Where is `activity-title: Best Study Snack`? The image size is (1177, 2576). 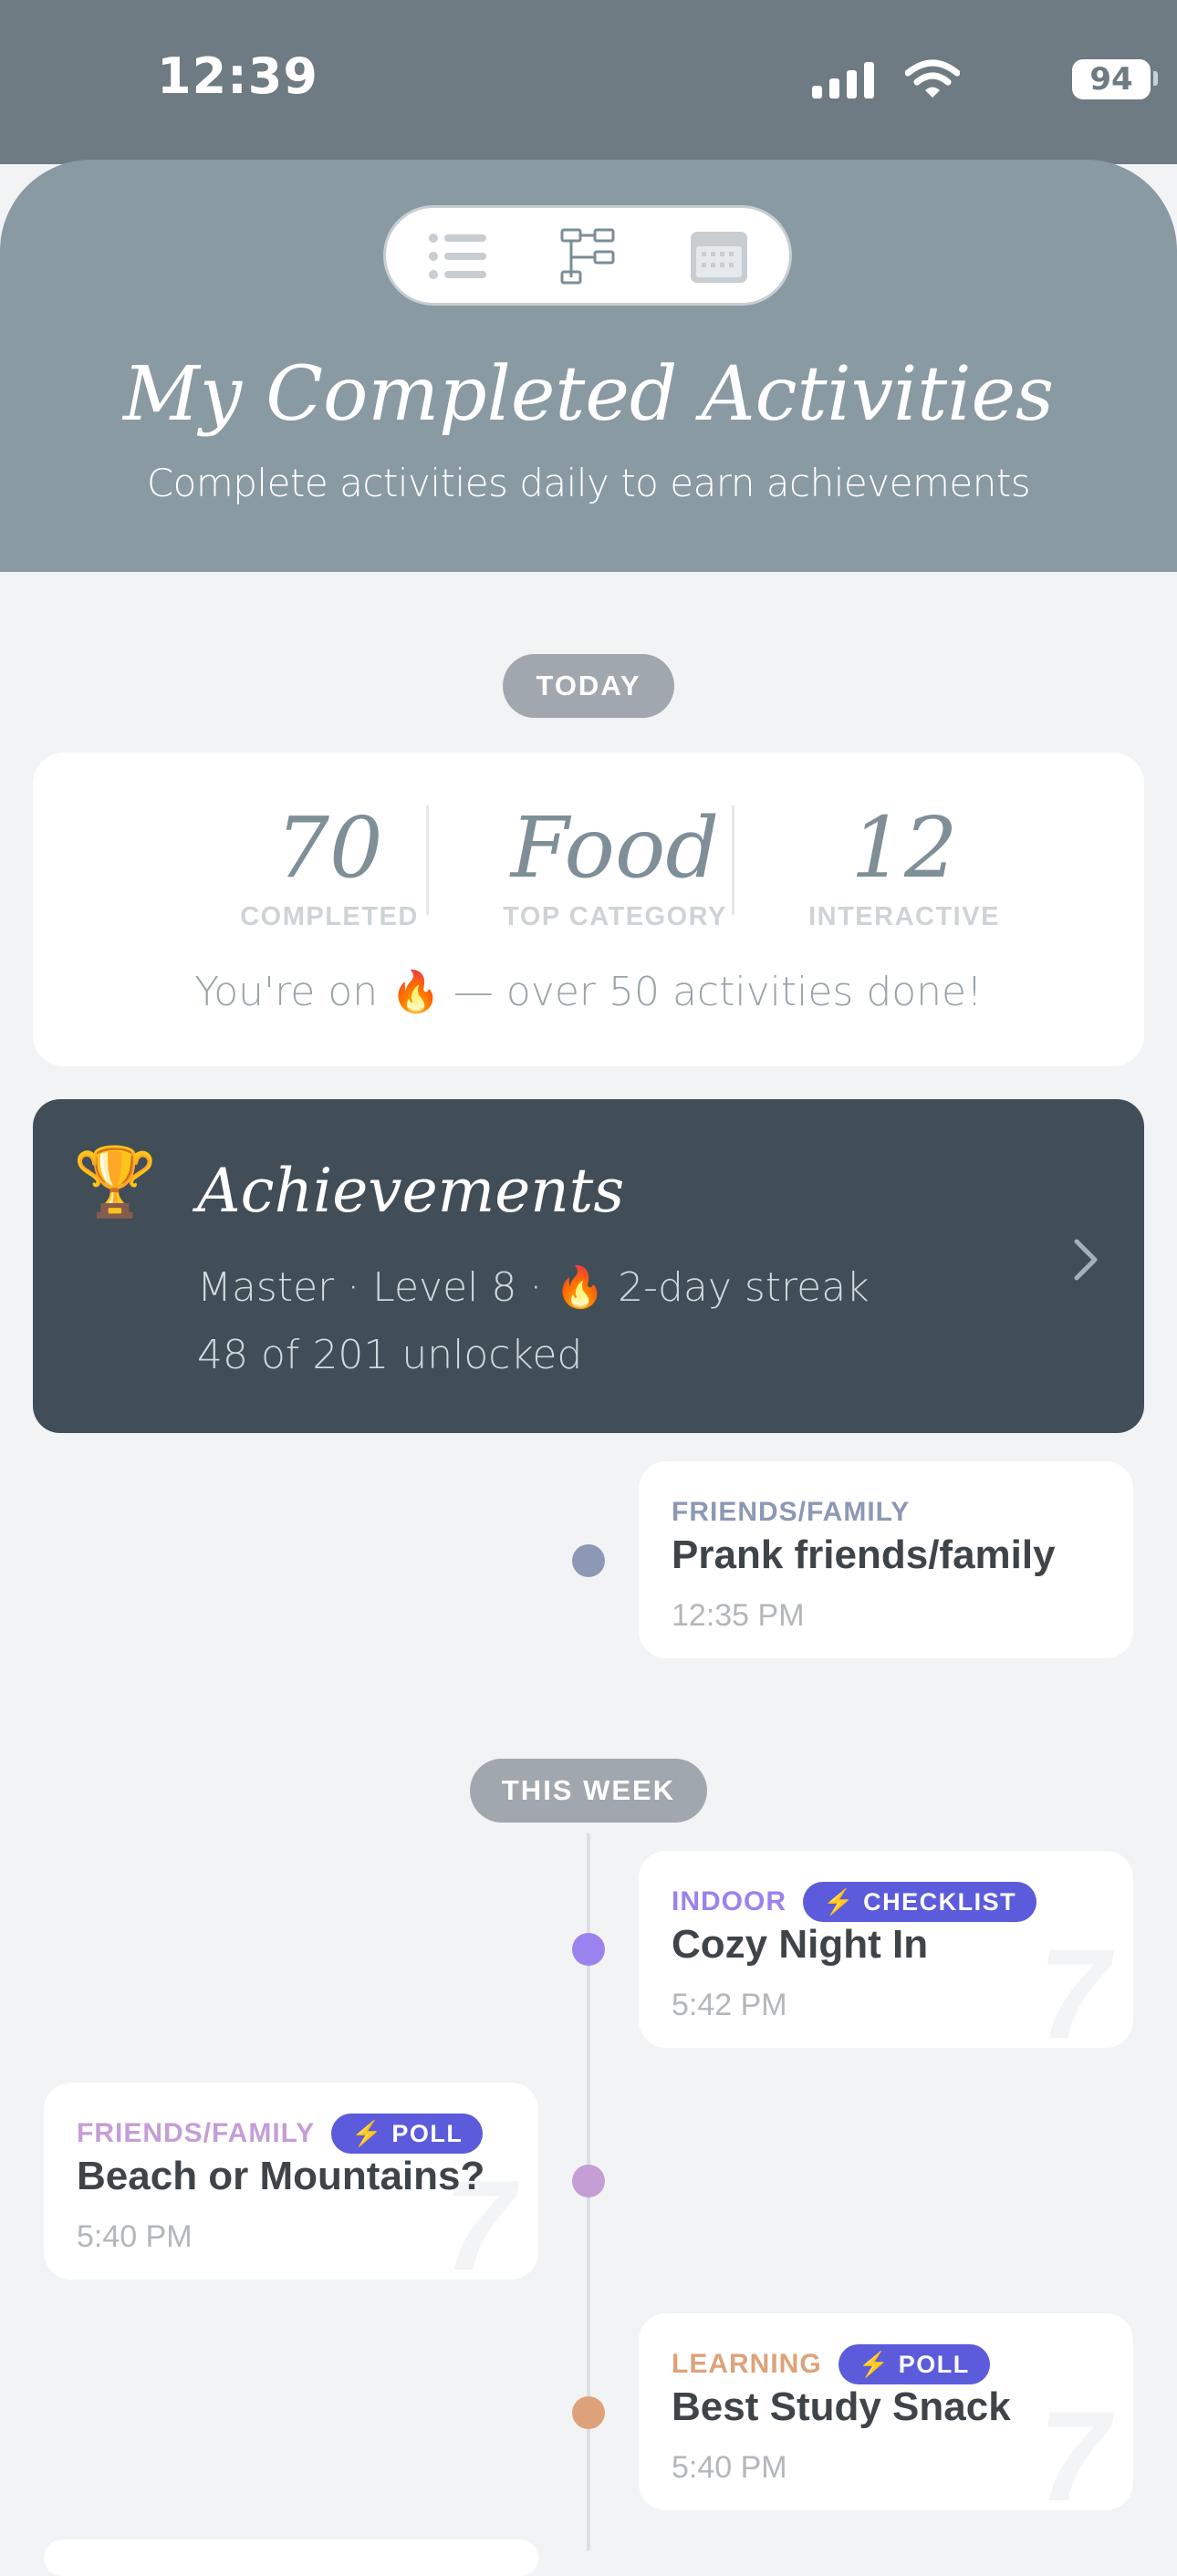
activity-title: Best Study Snack is located at coordinates (842, 2406).